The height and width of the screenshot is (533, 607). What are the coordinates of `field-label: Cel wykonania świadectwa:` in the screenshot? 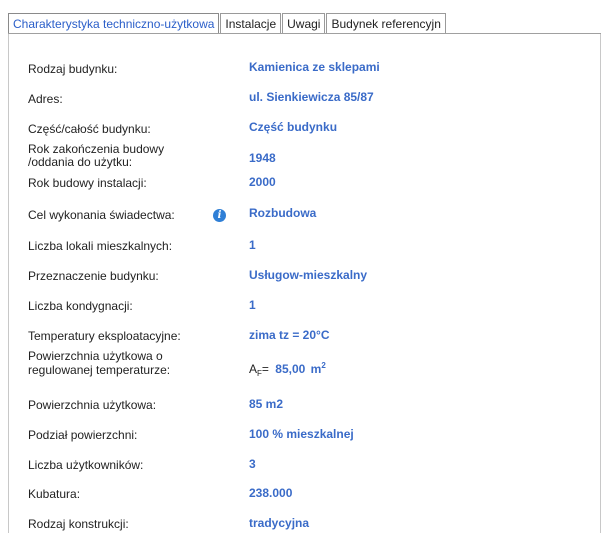 It's located at (101, 215).